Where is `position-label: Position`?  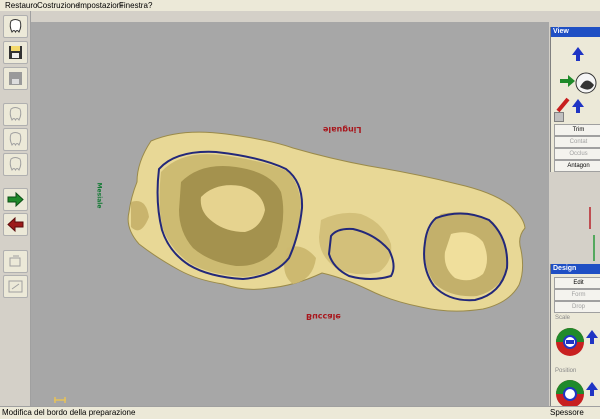
position-label: Position is located at coordinates (566, 371).